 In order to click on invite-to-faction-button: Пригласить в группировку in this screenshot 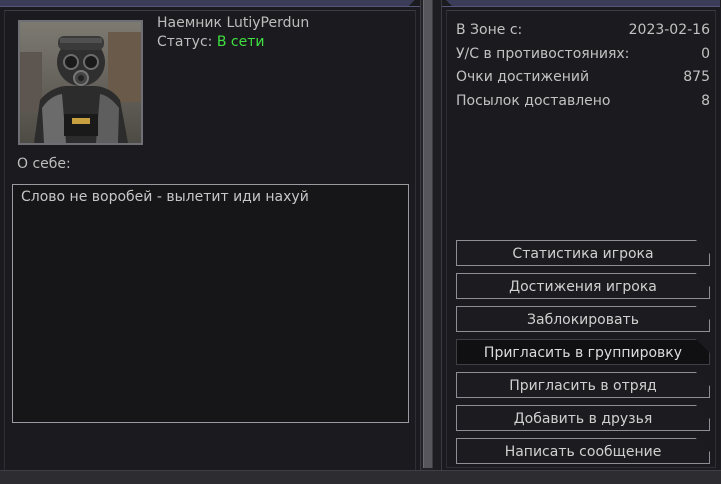, I will do `click(583, 352)`.